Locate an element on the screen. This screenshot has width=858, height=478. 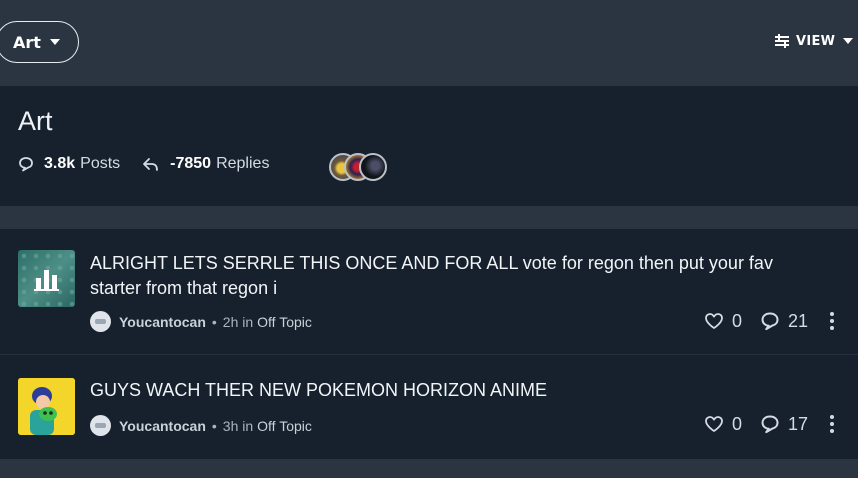
post-meta: Youcantocan • 2h in Off Topic is located at coordinates (201, 321).